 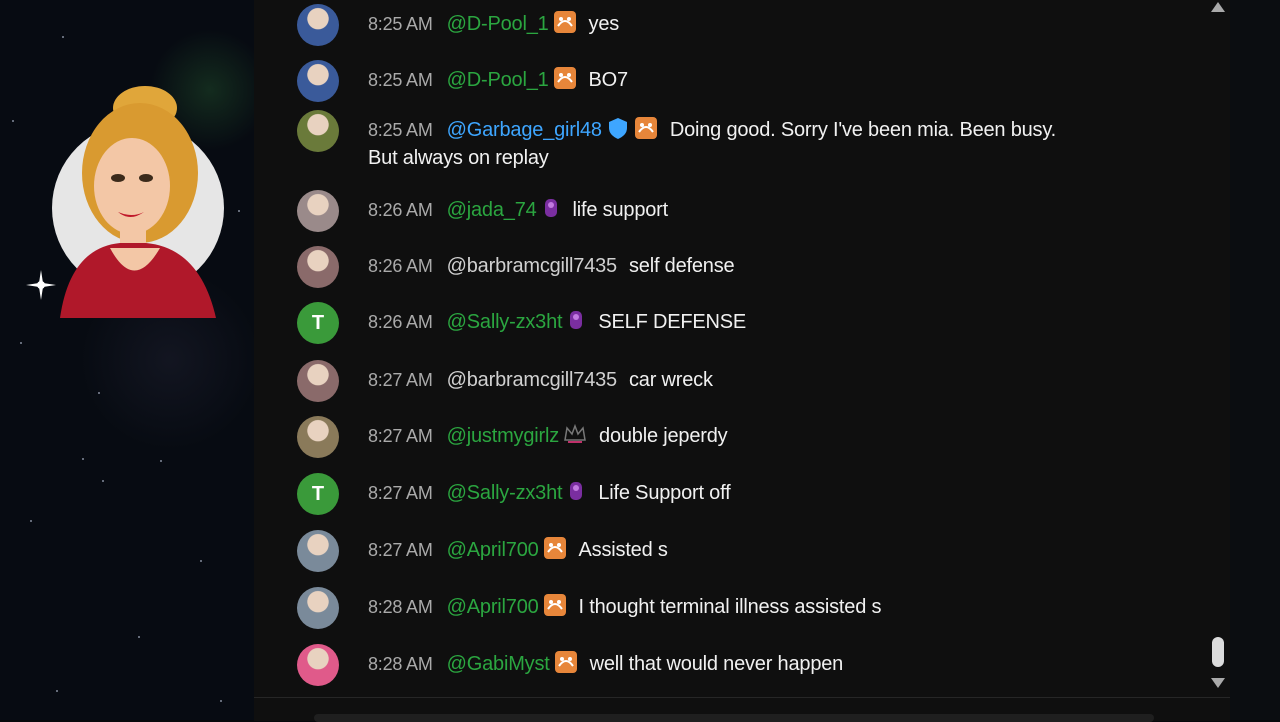 I want to click on chat-message: 8:25 AM @D-Pool_1 BO7, so click(x=734, y=82).